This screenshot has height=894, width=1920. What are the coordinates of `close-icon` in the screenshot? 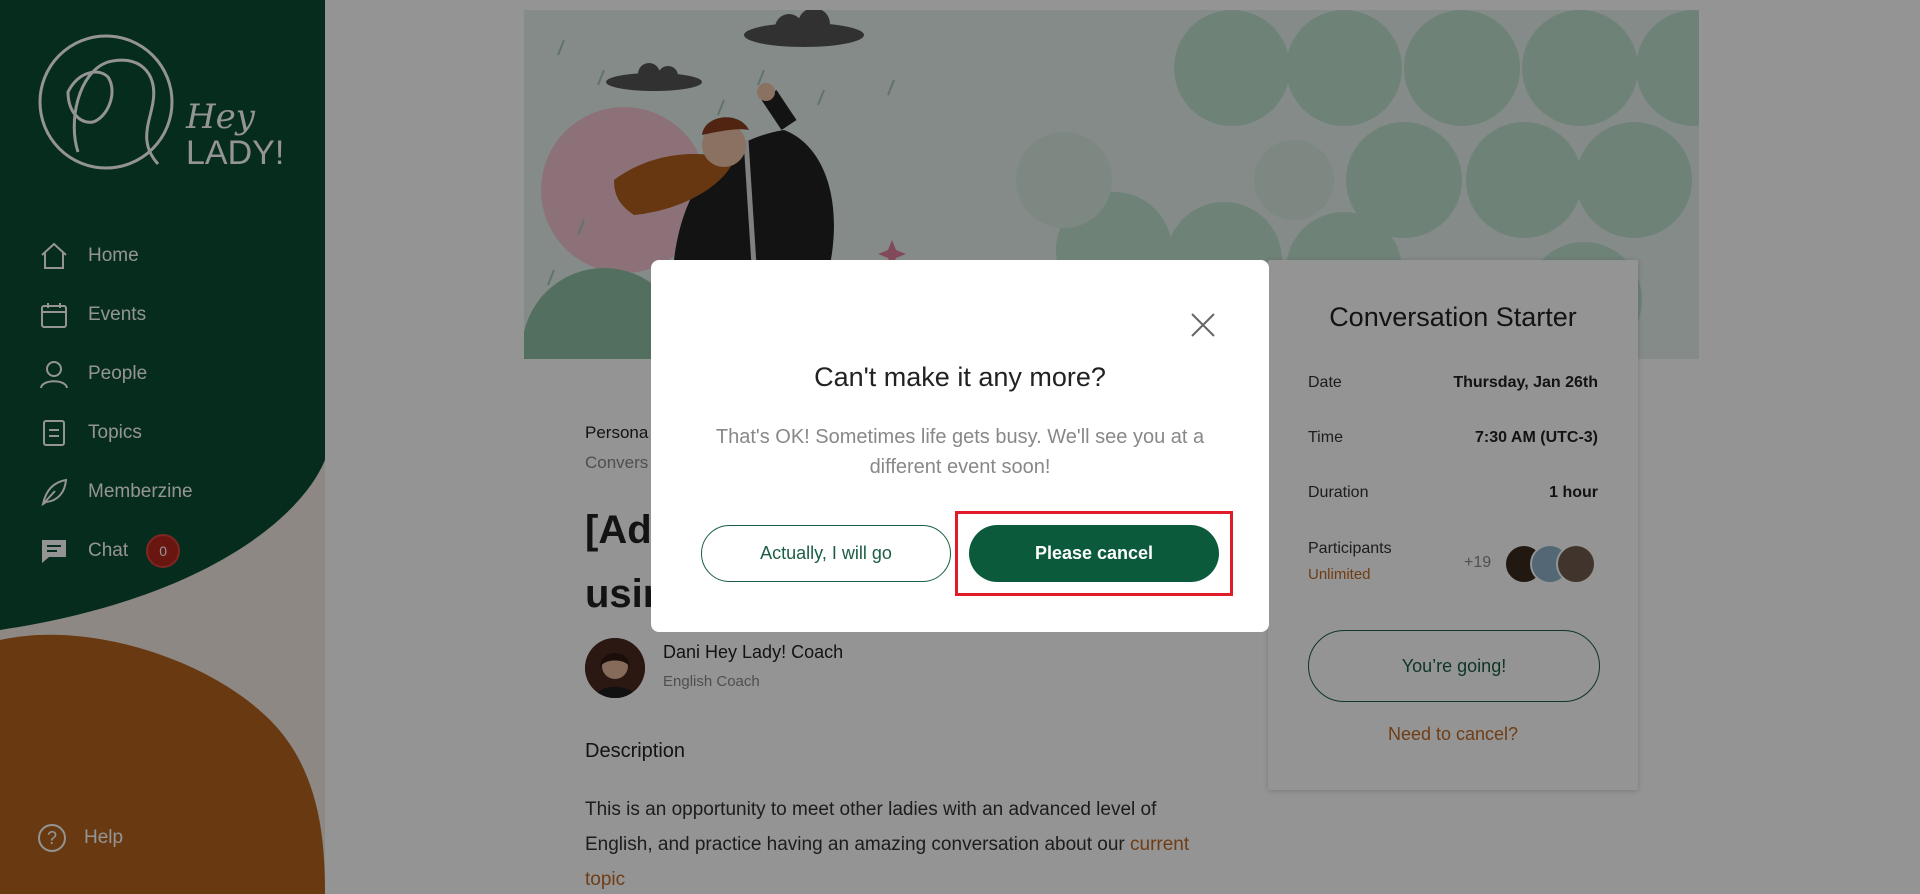 It's located at (1203, 325).